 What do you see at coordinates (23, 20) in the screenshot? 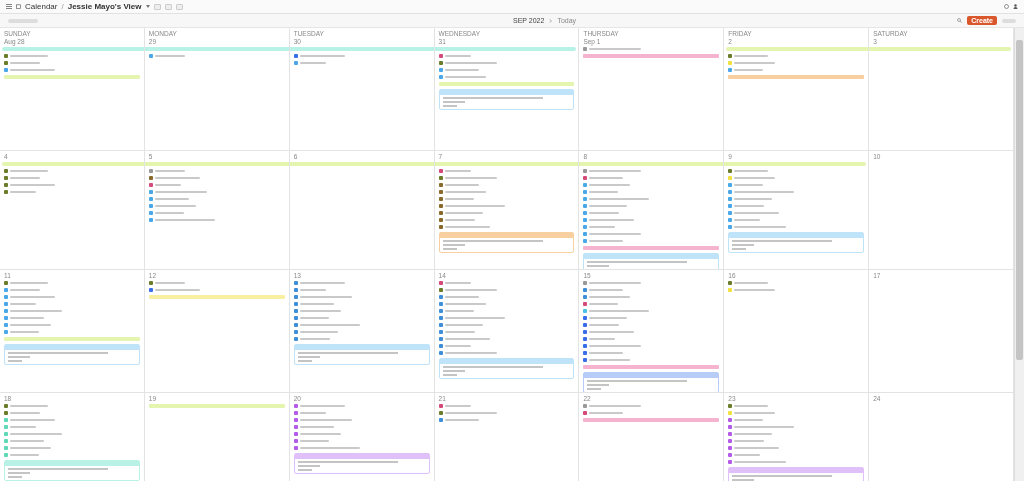
I see `group-by-control` at bounding box center [23, 20].